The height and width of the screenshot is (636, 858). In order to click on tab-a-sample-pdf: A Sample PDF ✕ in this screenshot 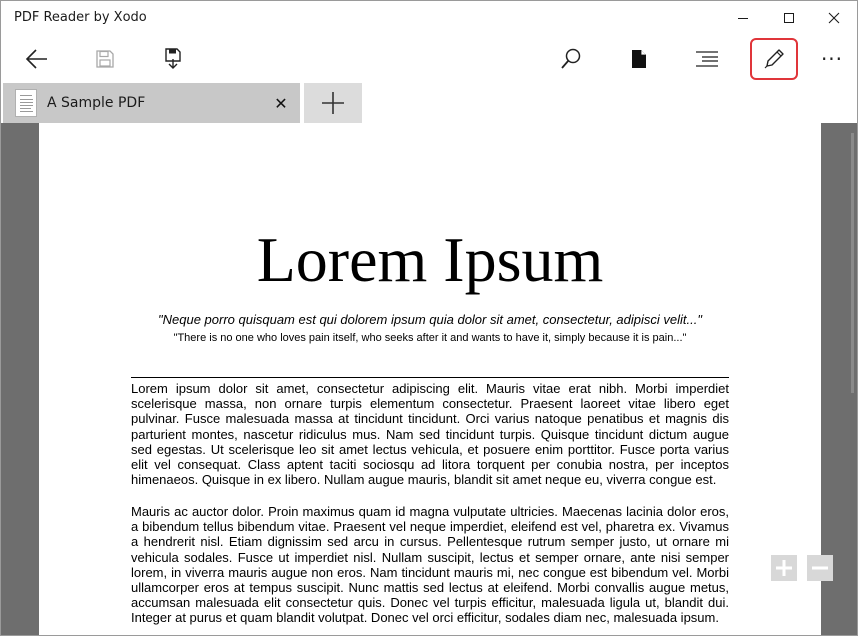, I will do `click(151, 103)`.